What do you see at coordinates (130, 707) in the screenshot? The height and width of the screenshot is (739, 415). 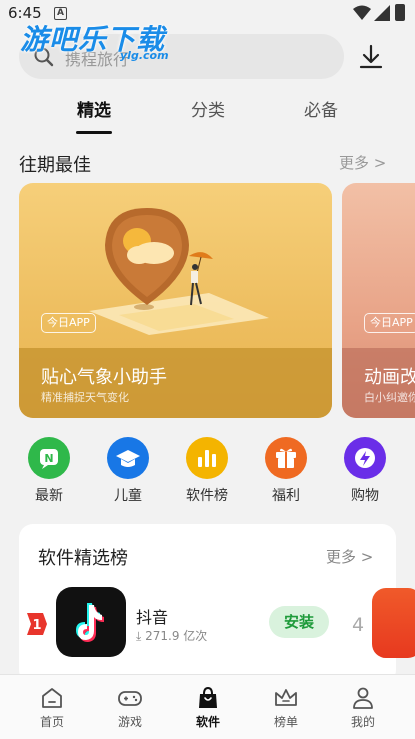 I see `nav-games: 游戏` at bounding box center [130, 707].